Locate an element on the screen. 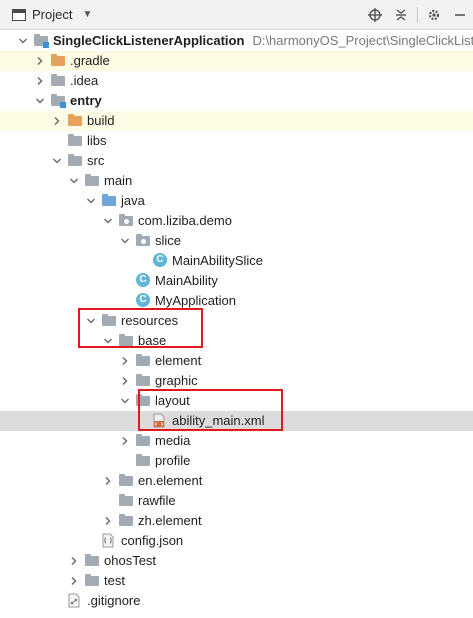  tree-item-text: MyApplication is located at coordinates (195, 300).